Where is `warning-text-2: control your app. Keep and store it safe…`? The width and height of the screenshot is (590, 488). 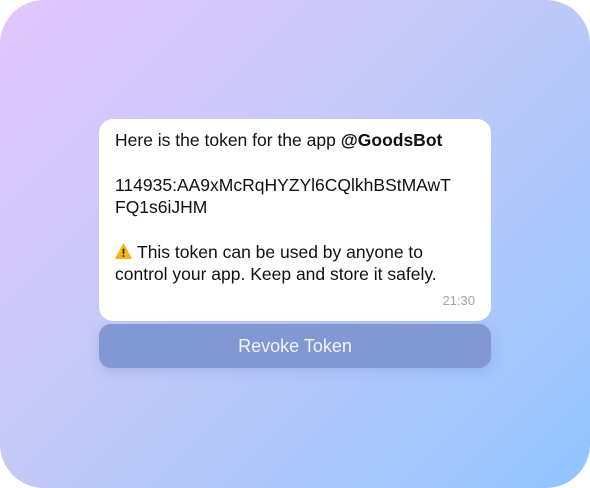 warning-text-2: control your app. Keep and store it safe… is located at coordinates (276, 274).